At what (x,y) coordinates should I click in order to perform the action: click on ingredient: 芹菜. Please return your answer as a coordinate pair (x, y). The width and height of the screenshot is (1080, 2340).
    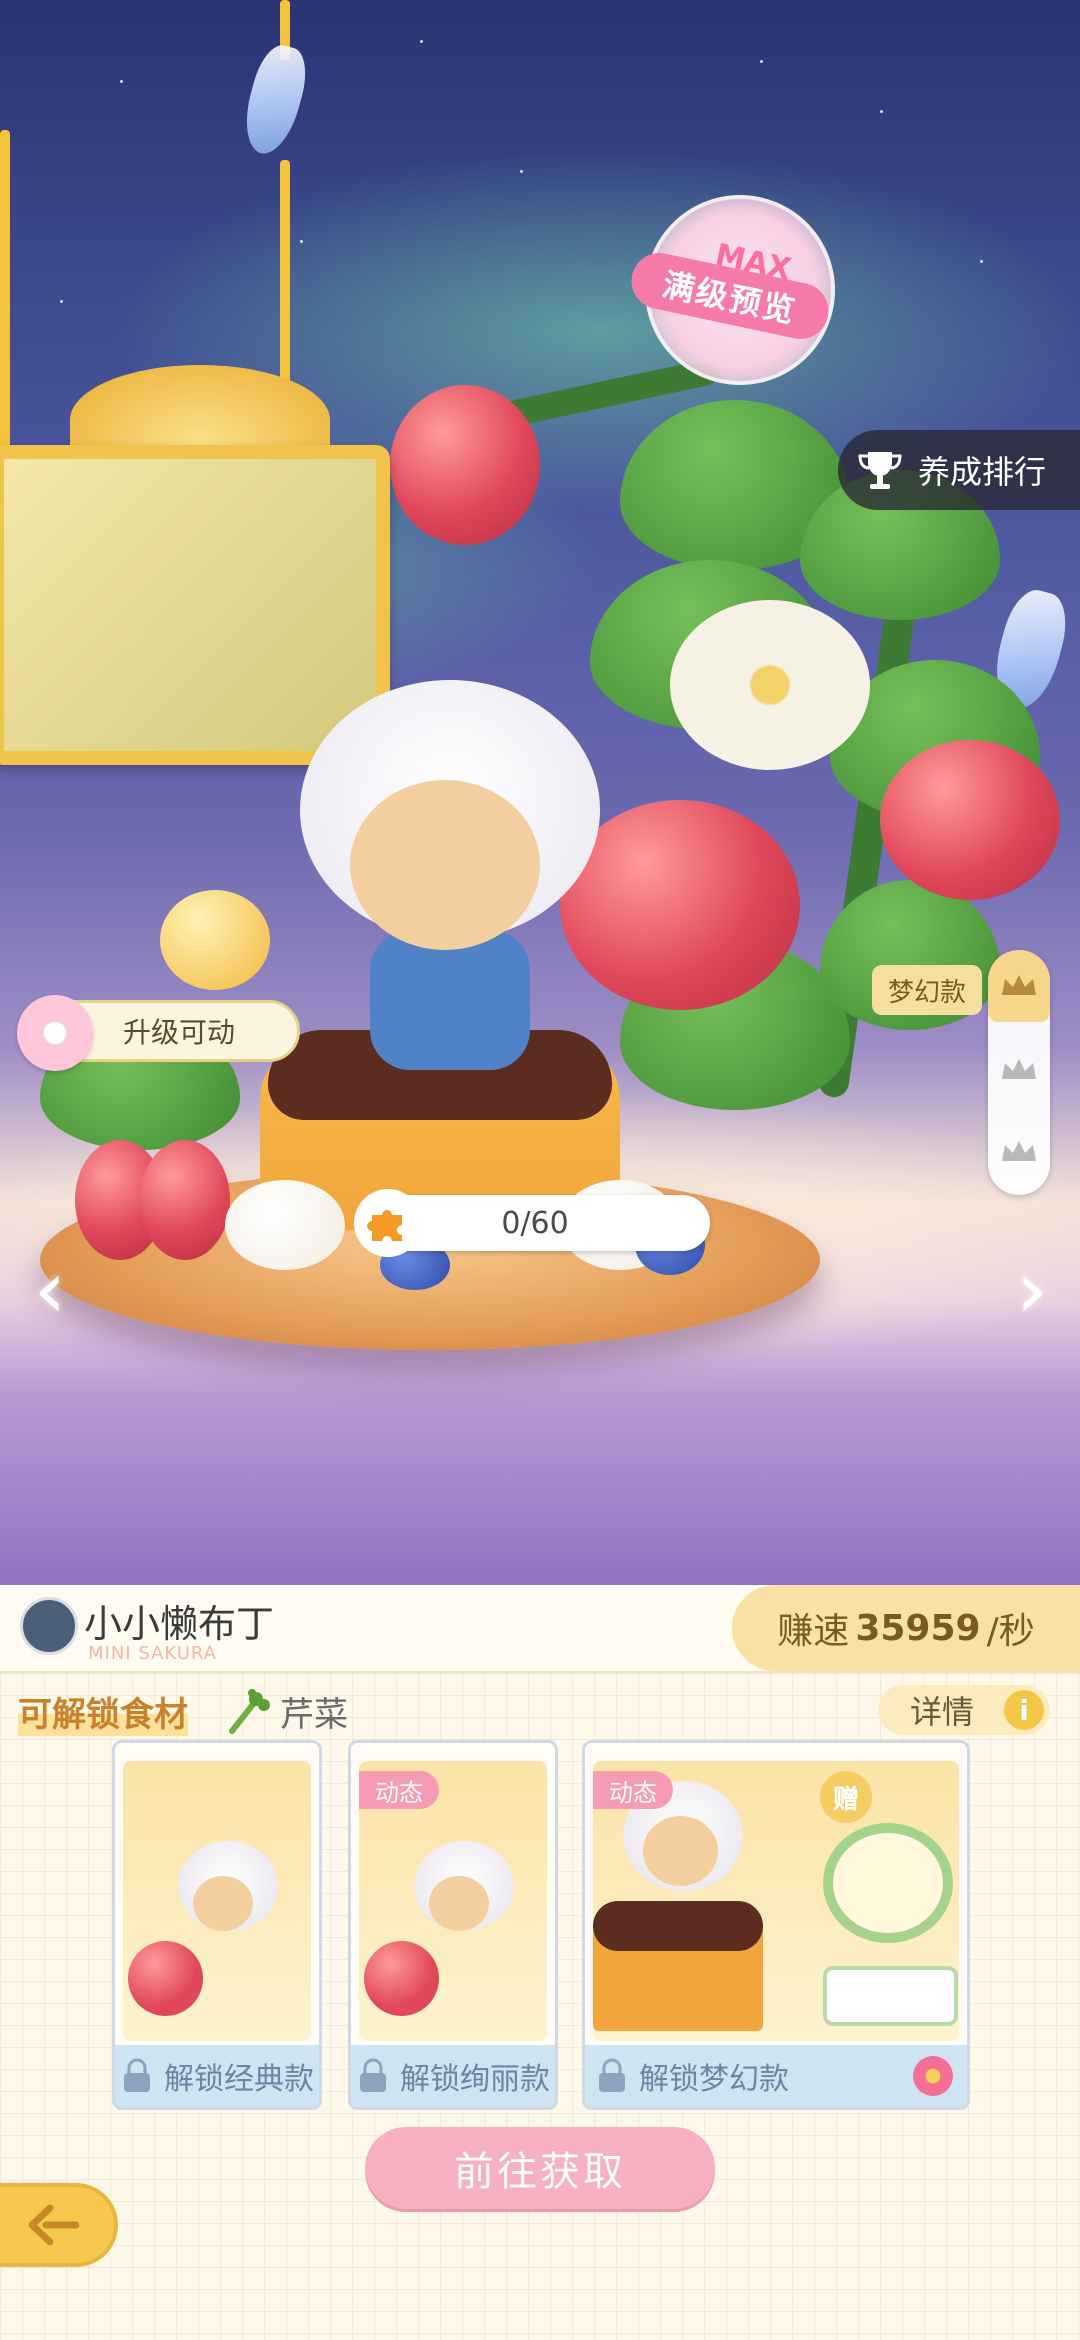
    Looking at the image, I should click on (287, 1711).